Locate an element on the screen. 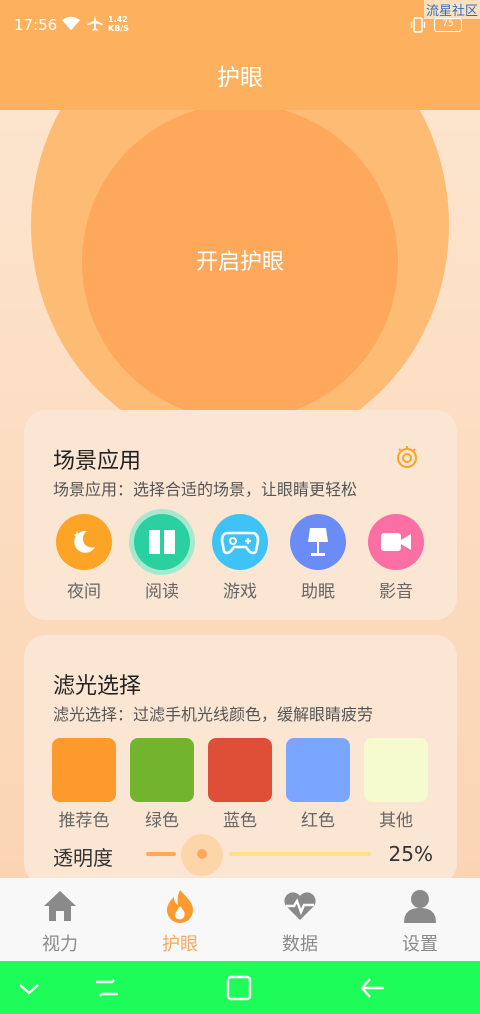 Image resolution: width=480 pixels, height=1014 pixels. home-icon is located at coordinates (60, 906).